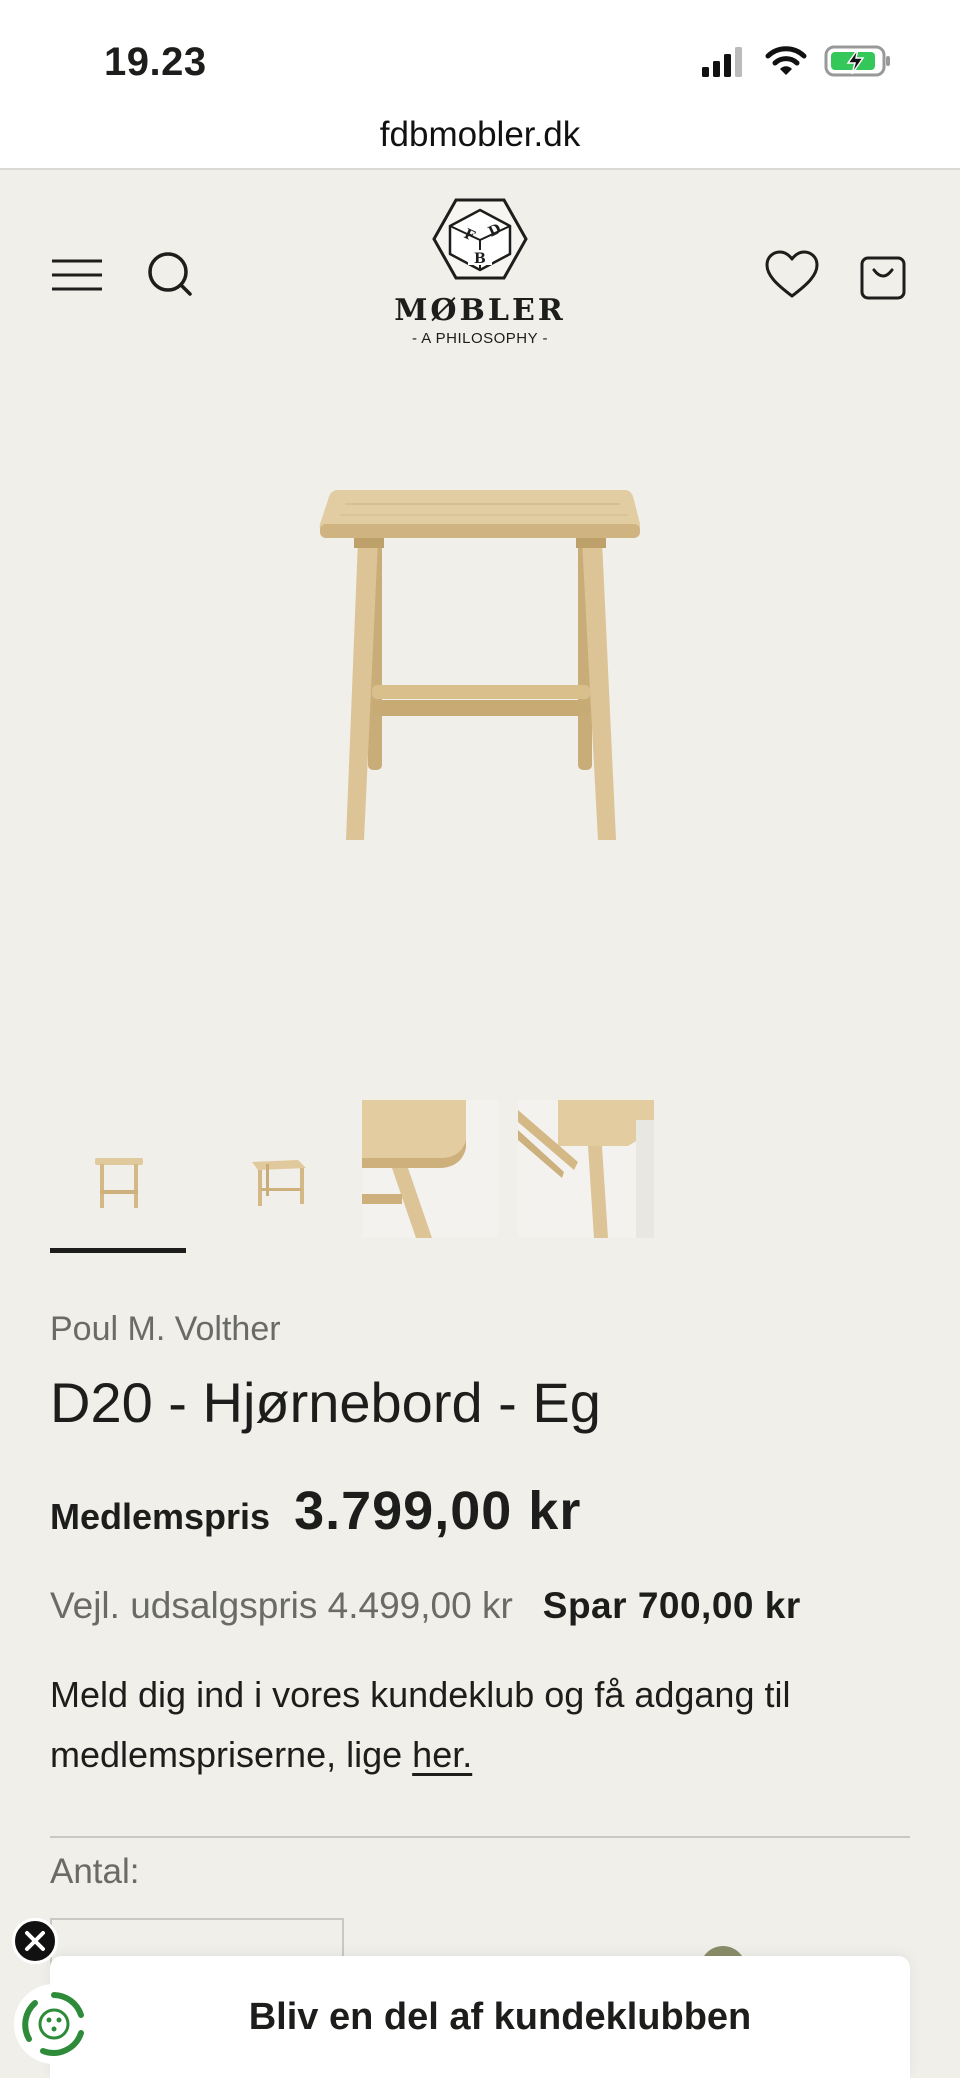 This screenshot has height=2078, width=960. I want to click on quantity-label: Antal:, so click(95, 1871).